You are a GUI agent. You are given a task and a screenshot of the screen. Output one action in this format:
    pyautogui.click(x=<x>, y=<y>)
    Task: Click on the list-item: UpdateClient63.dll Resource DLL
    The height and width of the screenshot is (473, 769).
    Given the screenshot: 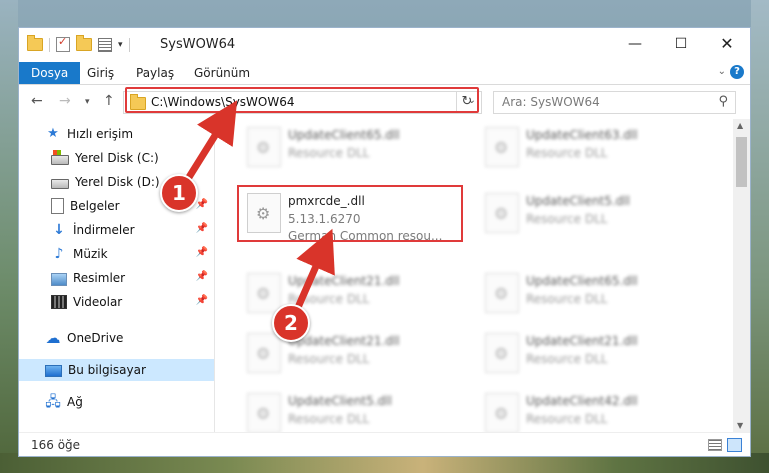 What is the action you would take?
    pyautogui.click(x=592, y=147)
    